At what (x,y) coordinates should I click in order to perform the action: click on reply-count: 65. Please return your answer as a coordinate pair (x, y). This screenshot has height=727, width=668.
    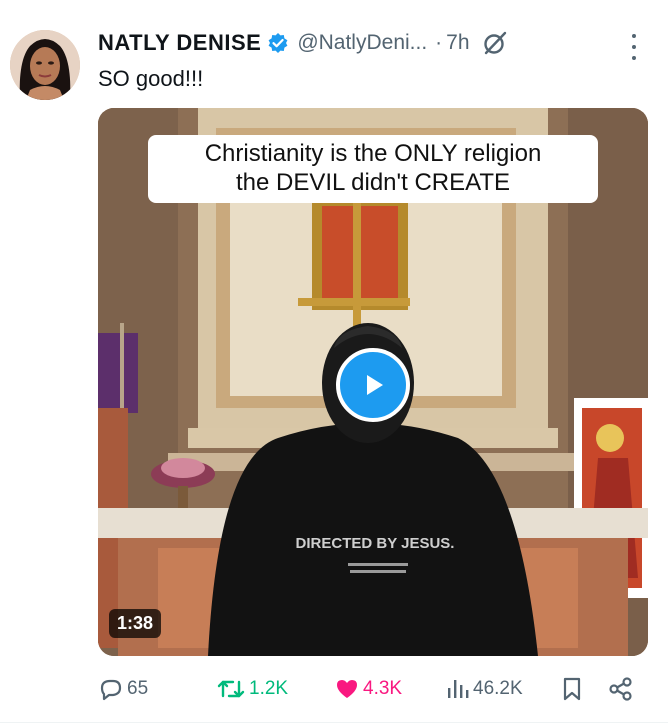
    Looking at the image, I should click on (138, 688).